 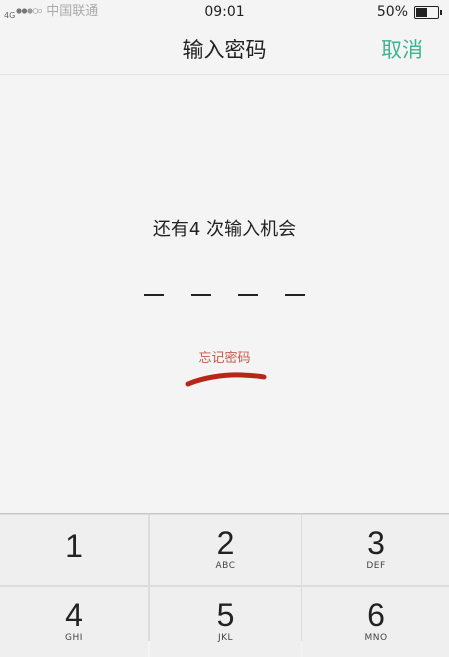 I want to click on battery-status: 50%, so click(x=409, y=12).